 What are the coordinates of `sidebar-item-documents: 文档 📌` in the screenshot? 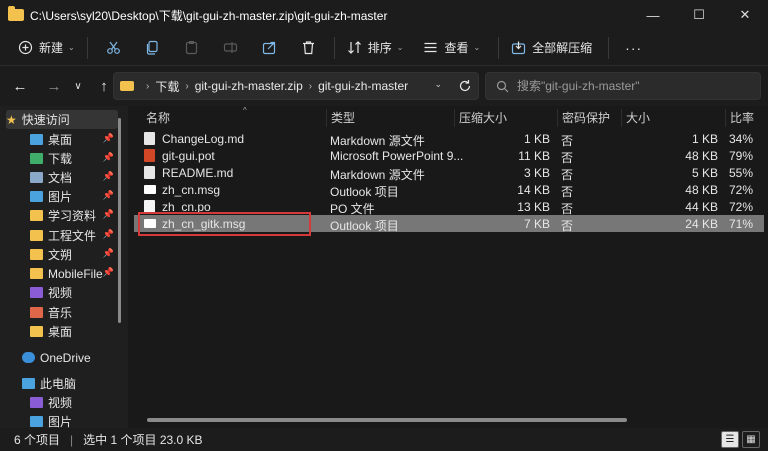 It's located at (62, 177).